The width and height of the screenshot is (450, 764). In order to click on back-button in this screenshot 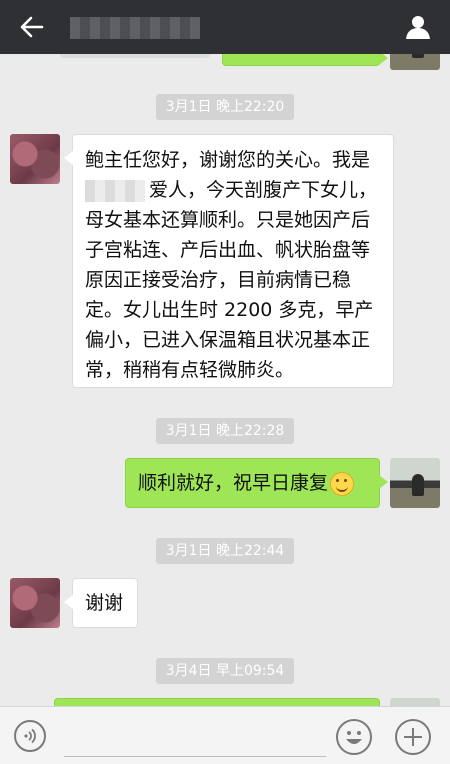, I will do `click(32, 27)`.